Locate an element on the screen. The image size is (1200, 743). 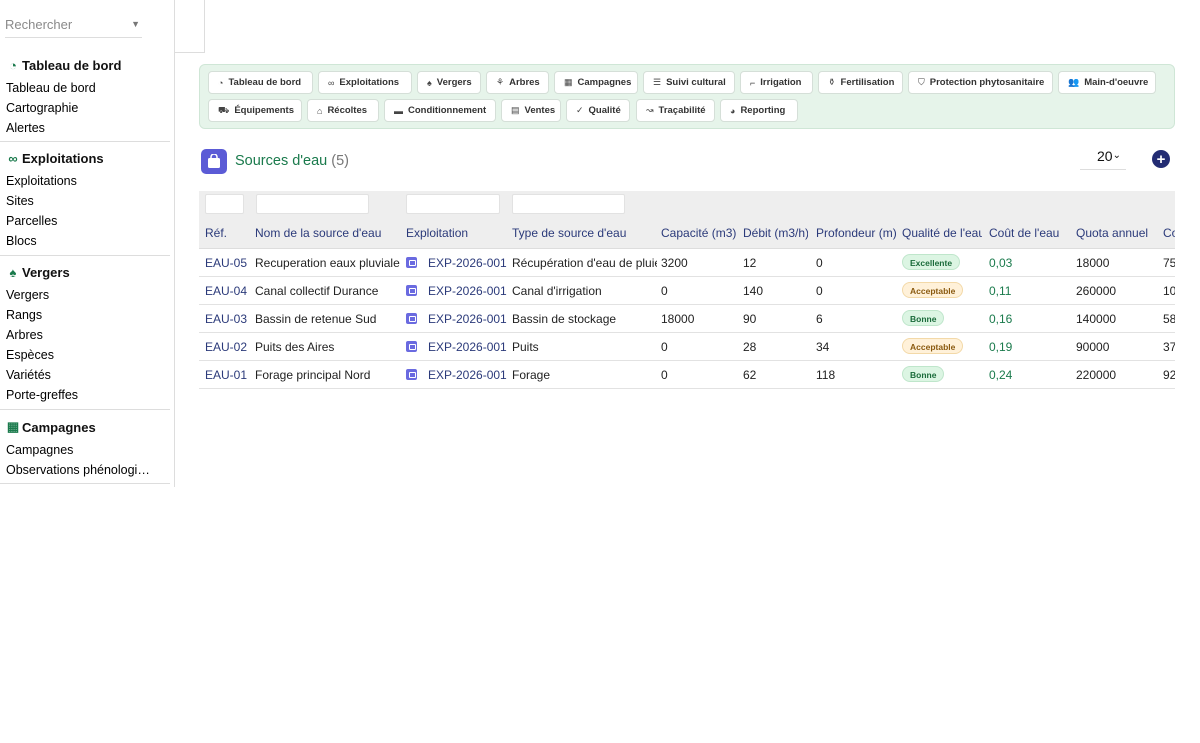
record-ref-link: EAU-02 is located at coordinates (227, 347).